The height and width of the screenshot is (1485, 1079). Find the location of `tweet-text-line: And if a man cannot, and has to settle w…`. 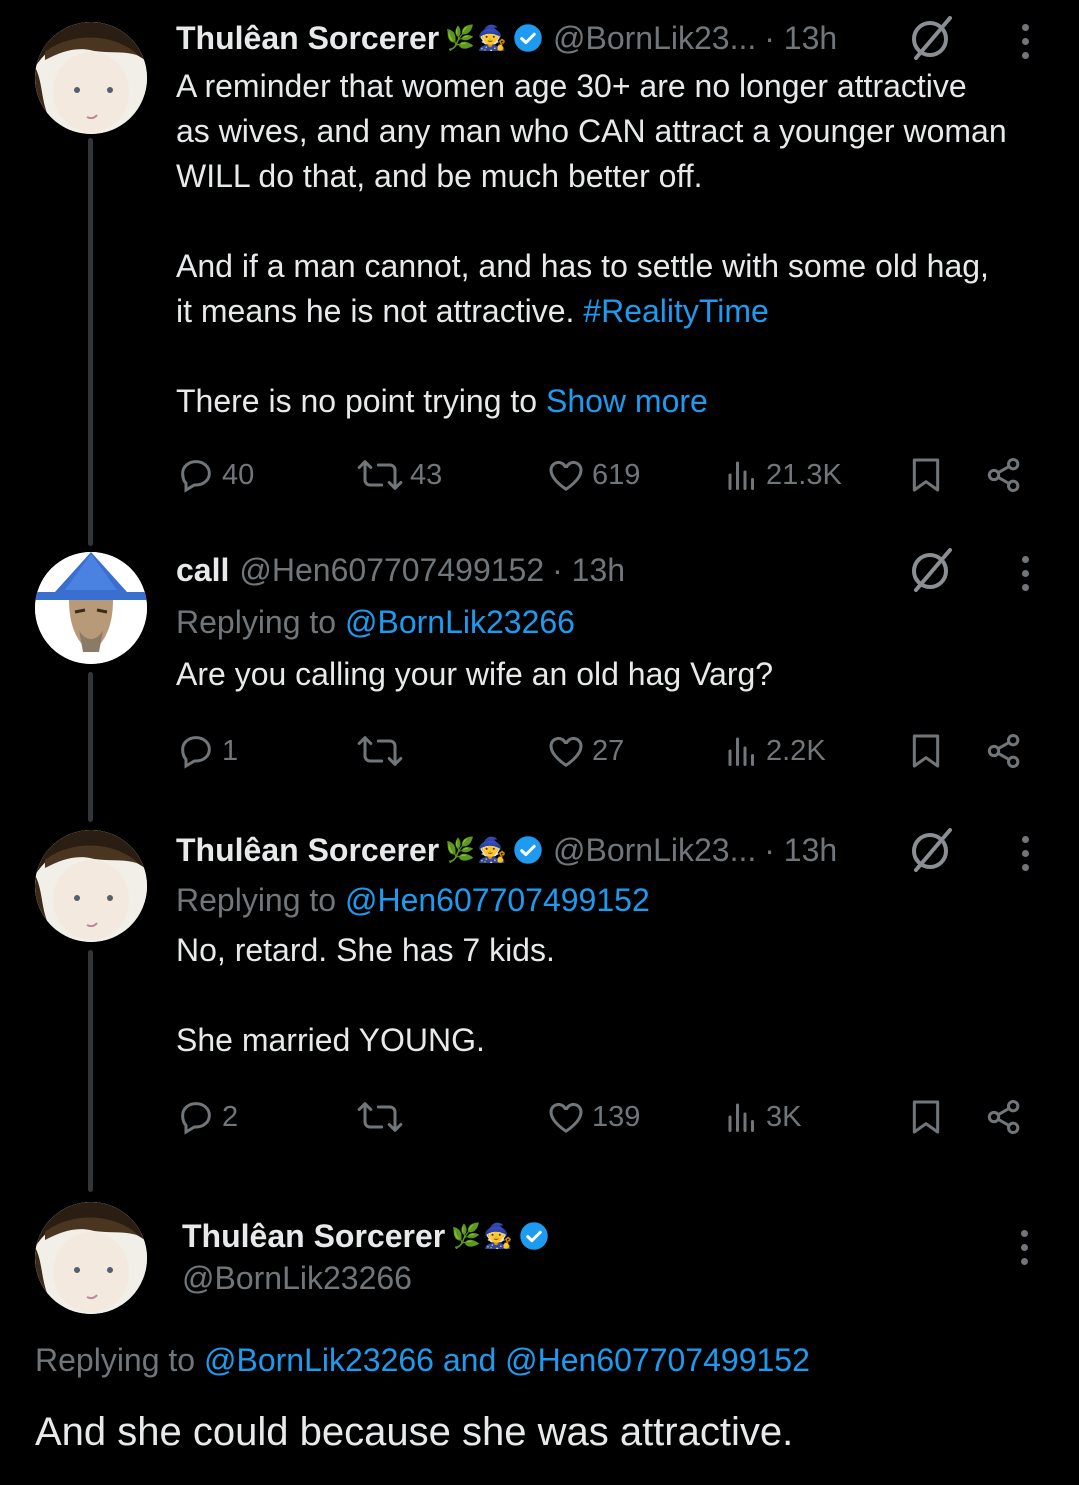

tweet-text-line: And if a man cannot, and has to settle w… is located at coordinates (582, 266).